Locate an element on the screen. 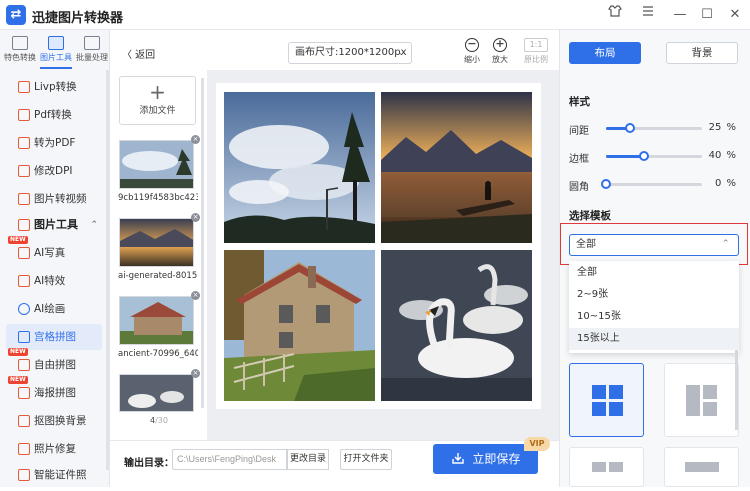 This screenshot has height=491, width=750. sidebar-item-poster-collage: NEW 海报拼图 is located at coordinates (54, 391).